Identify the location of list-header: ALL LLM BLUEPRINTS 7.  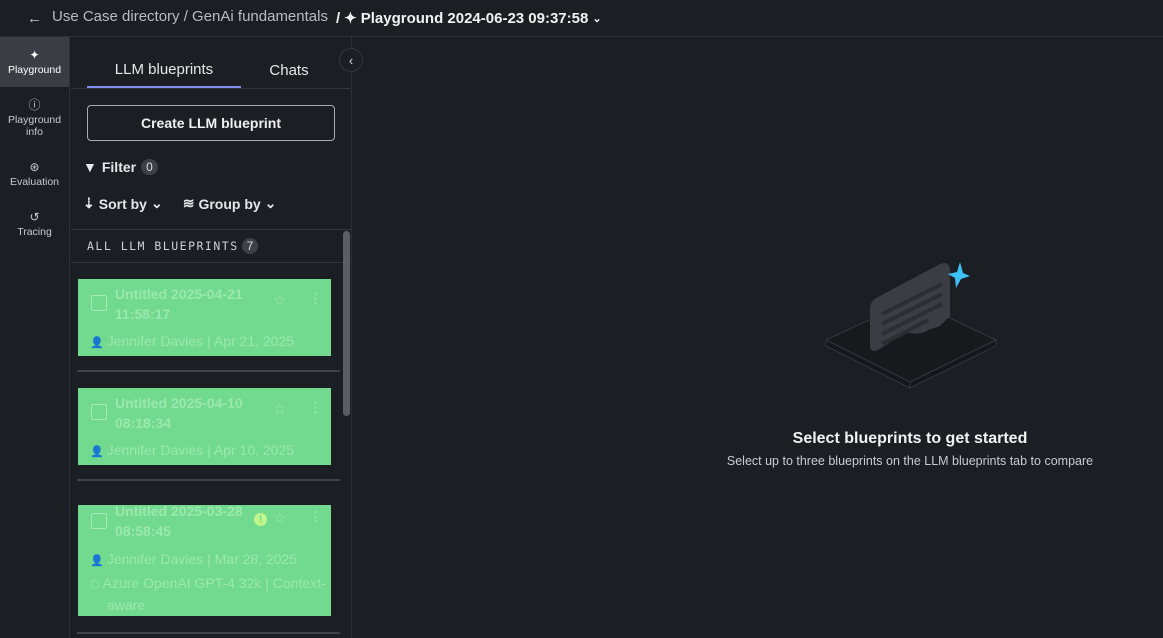
(211, 246).